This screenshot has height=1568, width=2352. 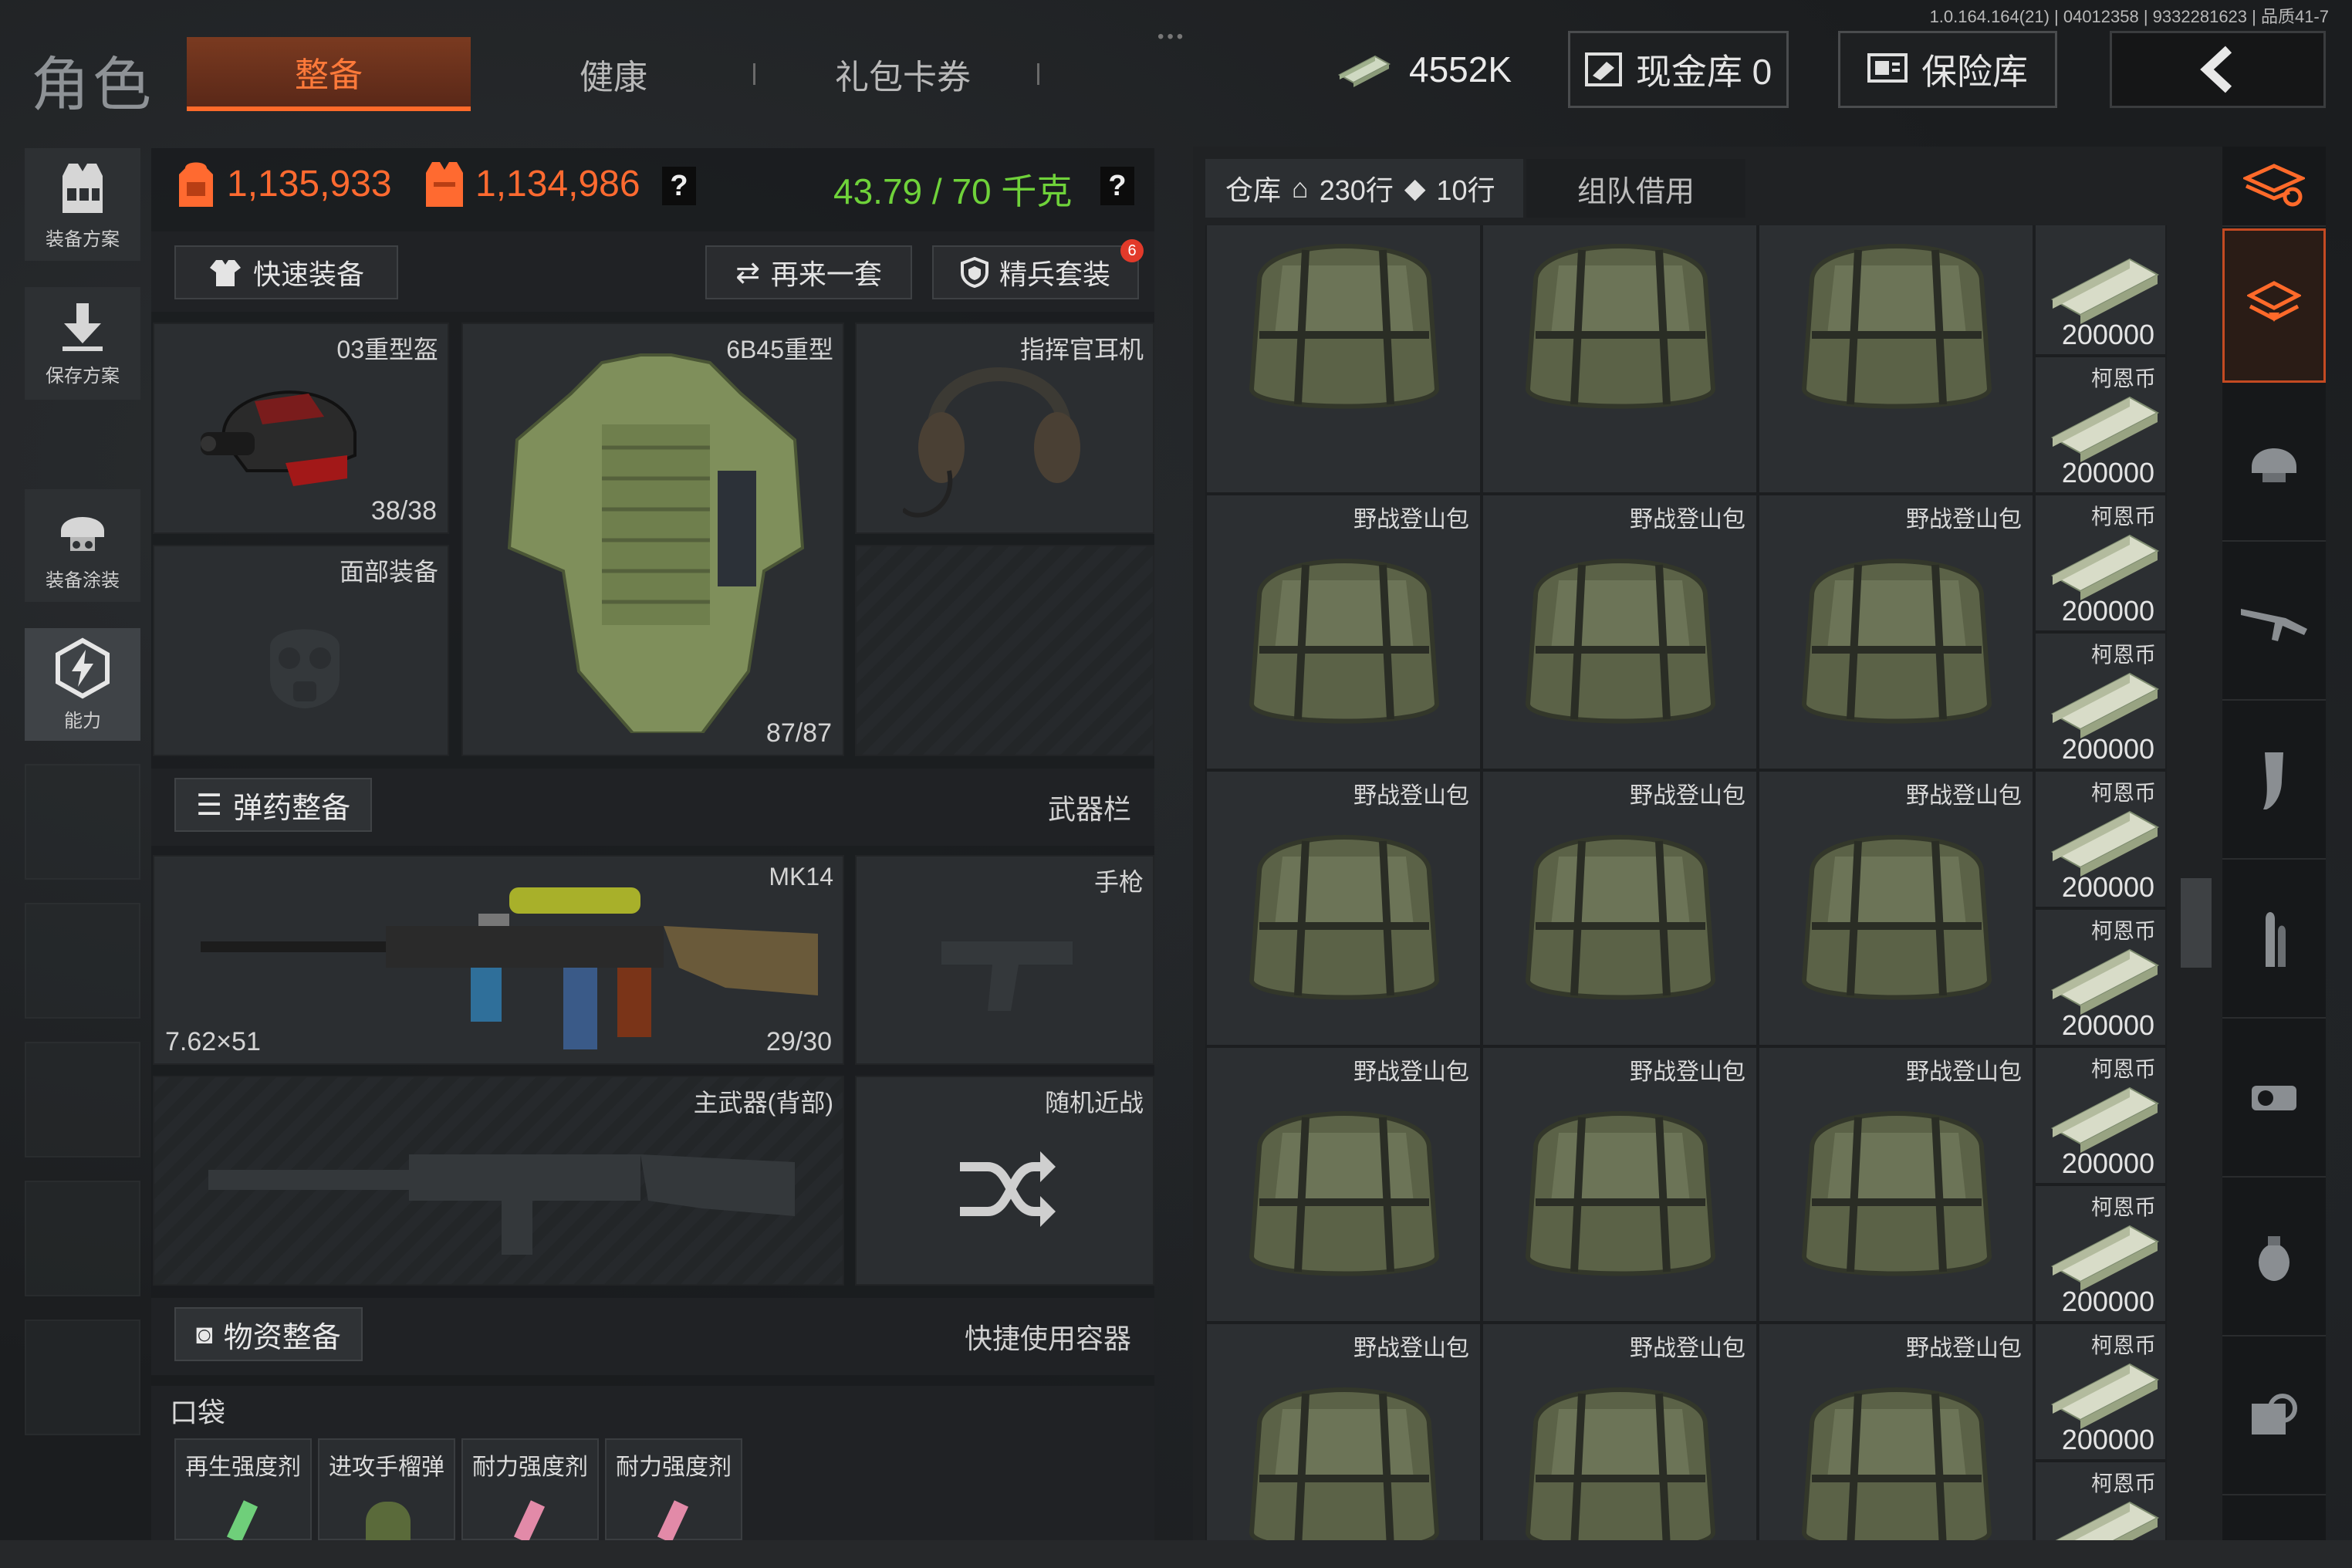 What do you see at coordinates (1132, 250) in the screenshot?
I see `notification-badge: 6` at bounding box center [1132, 250].